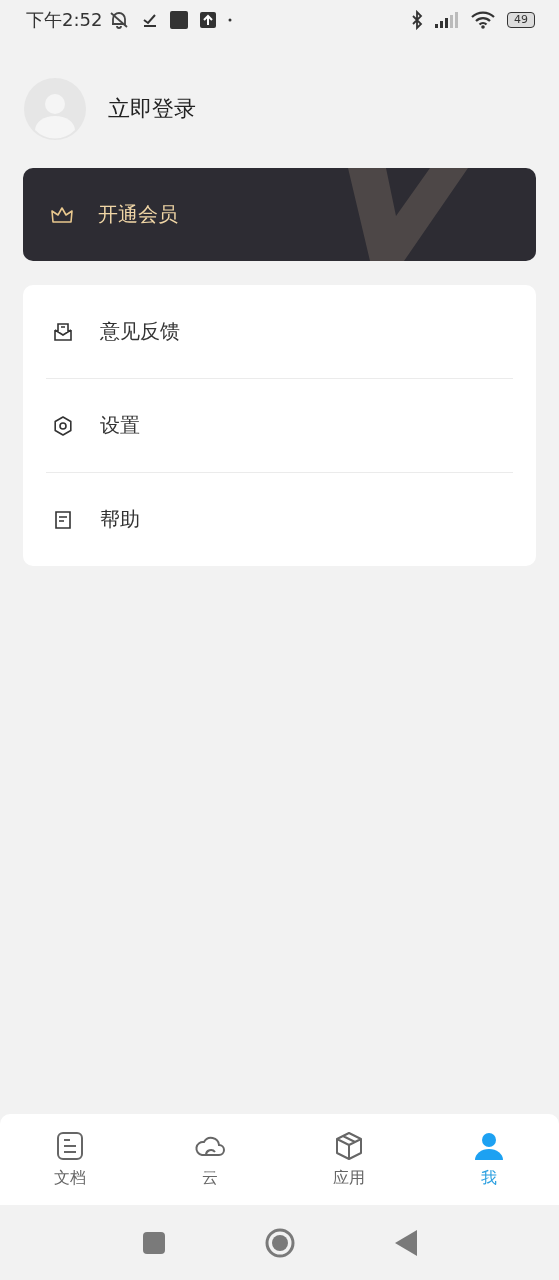 Image resolution: width=559 pixels, height=1280 pixels. I want to click on recents-icon, so click(153, 1242).